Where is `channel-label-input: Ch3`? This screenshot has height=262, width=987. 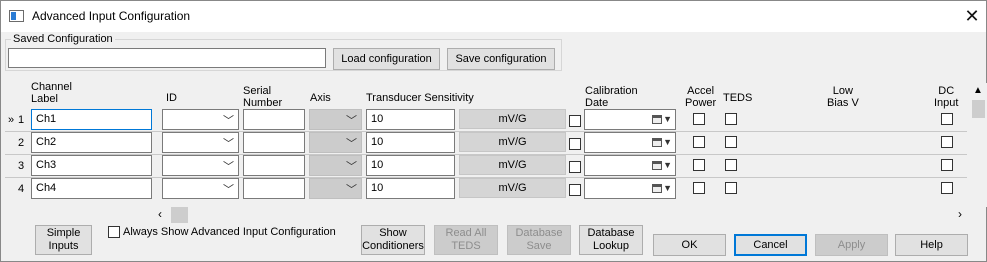
channel-label-input: Ch3 is located at coordinates (91, 165).